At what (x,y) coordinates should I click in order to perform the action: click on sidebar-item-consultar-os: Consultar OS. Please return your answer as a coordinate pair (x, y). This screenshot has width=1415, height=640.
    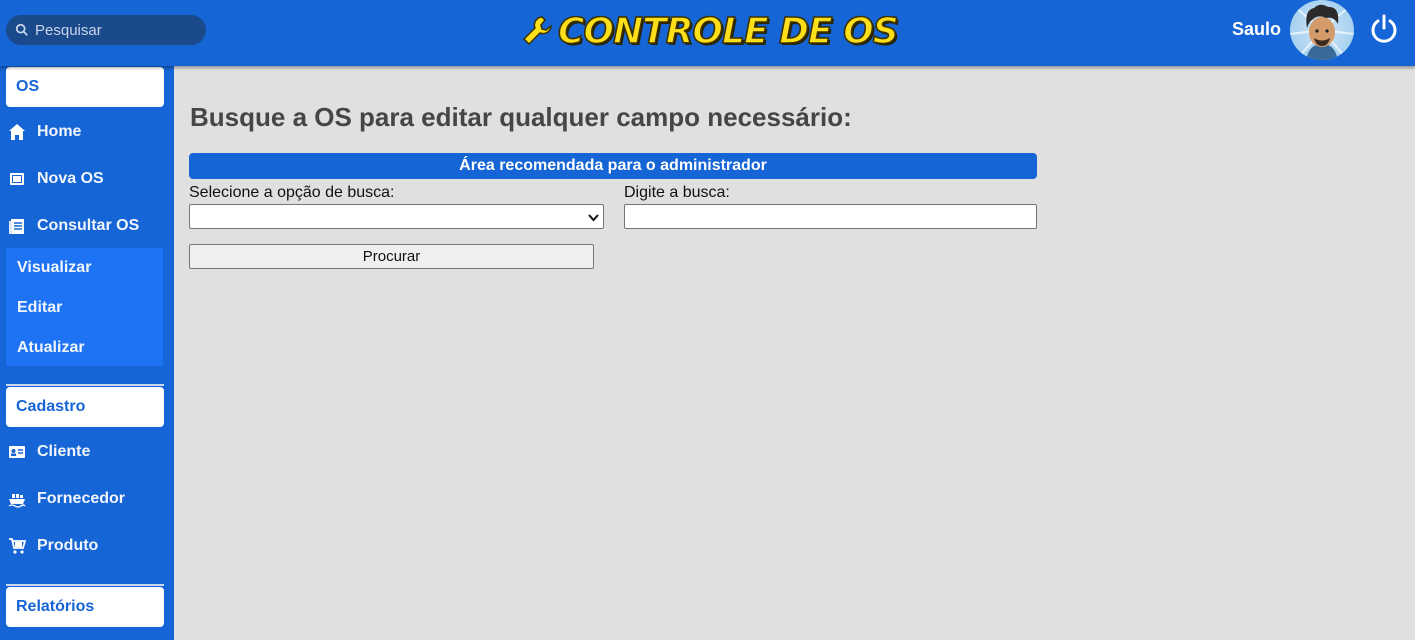
    Looking at the image, I should click on (87, 226).